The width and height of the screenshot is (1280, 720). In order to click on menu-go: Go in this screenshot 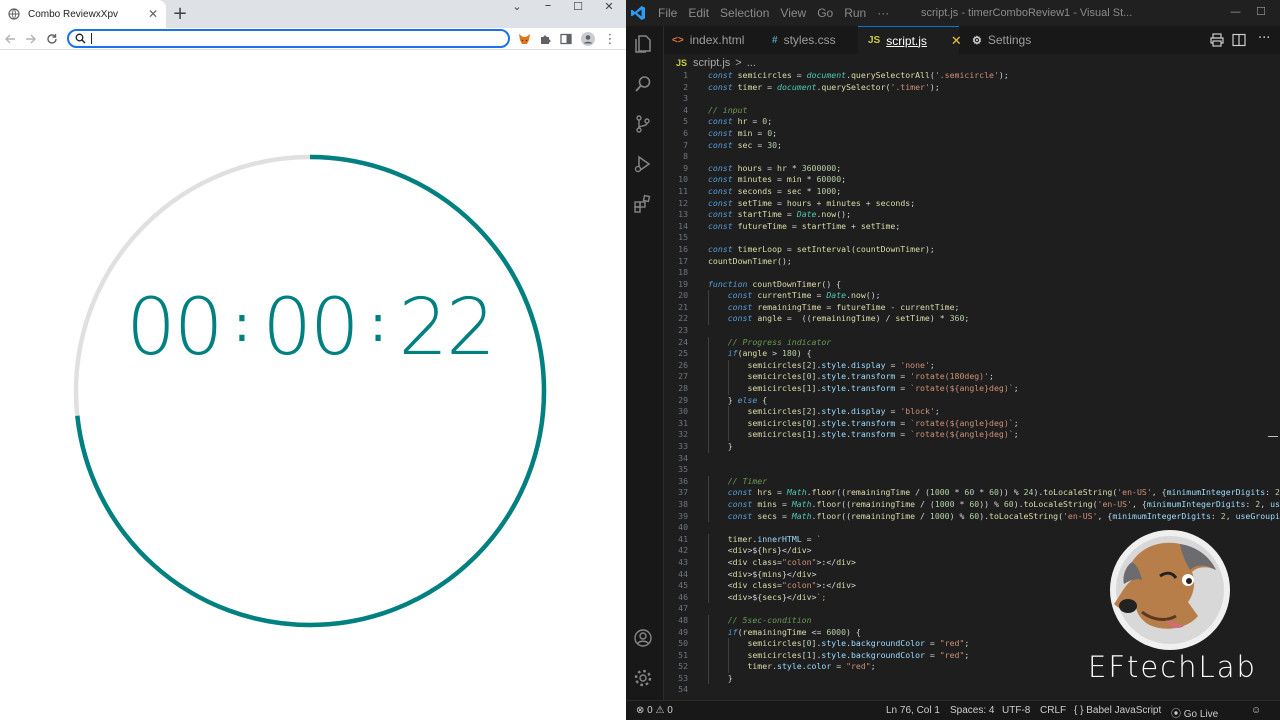, I will do `click(825, 13)`.